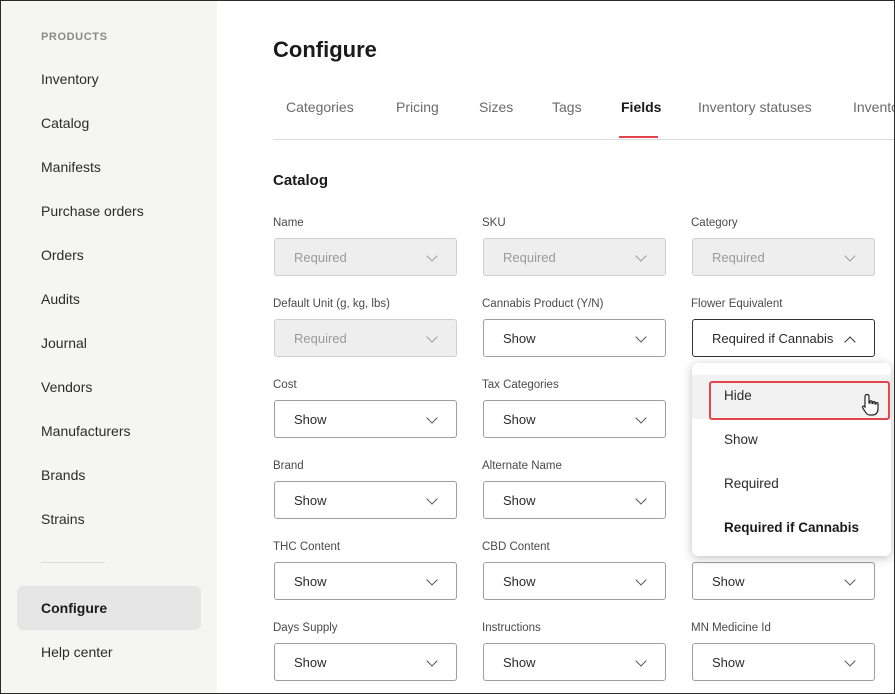 This screenshot has height=694, width=895. What do you see at coordinates (85, 431) in the screenshot?
I see `sidebar-item-manufacturers: Manufacturers` at bounding box center [85, 431].